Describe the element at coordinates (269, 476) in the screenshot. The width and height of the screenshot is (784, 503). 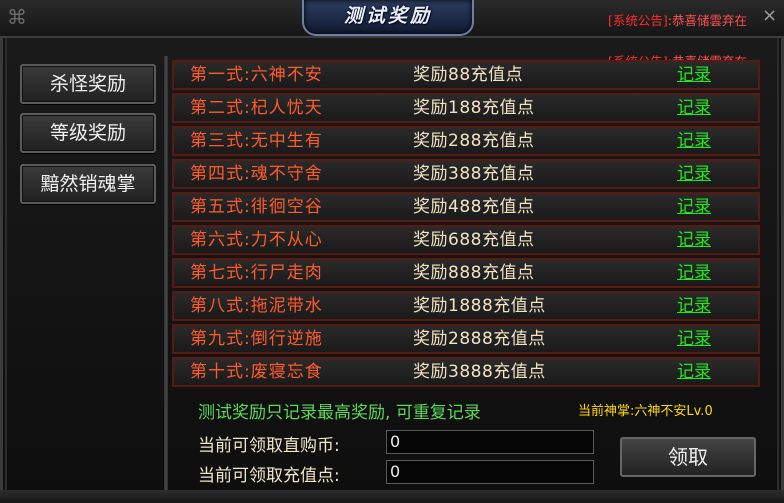
I see `recharge-points-label: 当前可领取充值点:` at that location.